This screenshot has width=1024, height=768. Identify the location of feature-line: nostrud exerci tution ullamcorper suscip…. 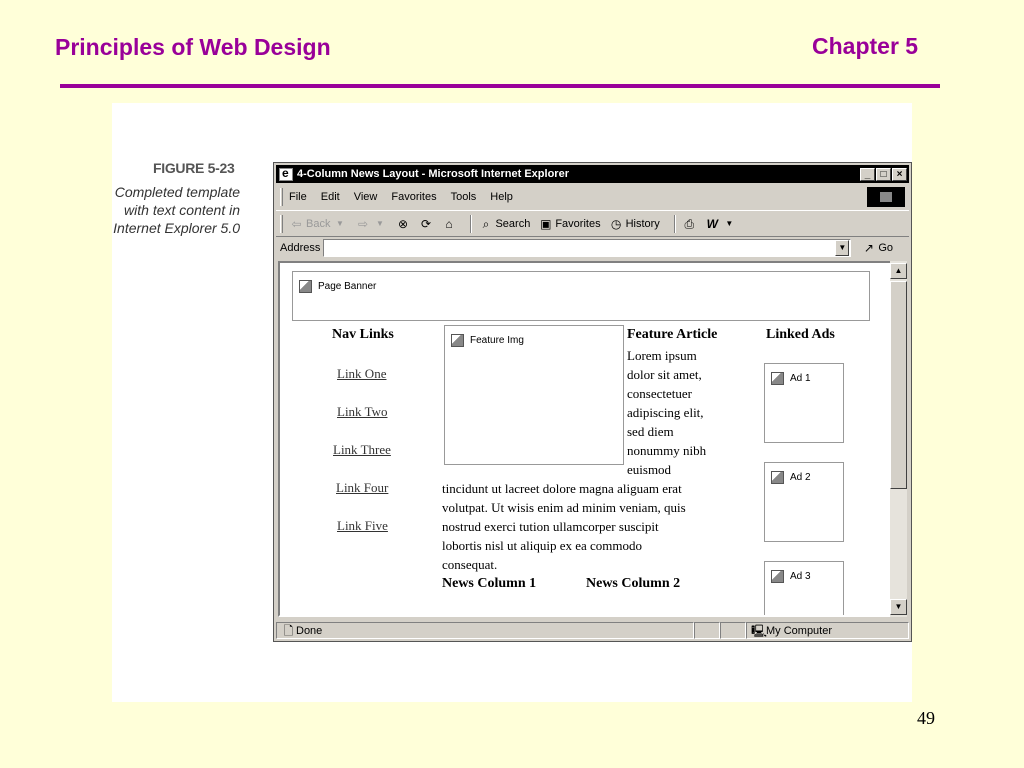
(550, 526).